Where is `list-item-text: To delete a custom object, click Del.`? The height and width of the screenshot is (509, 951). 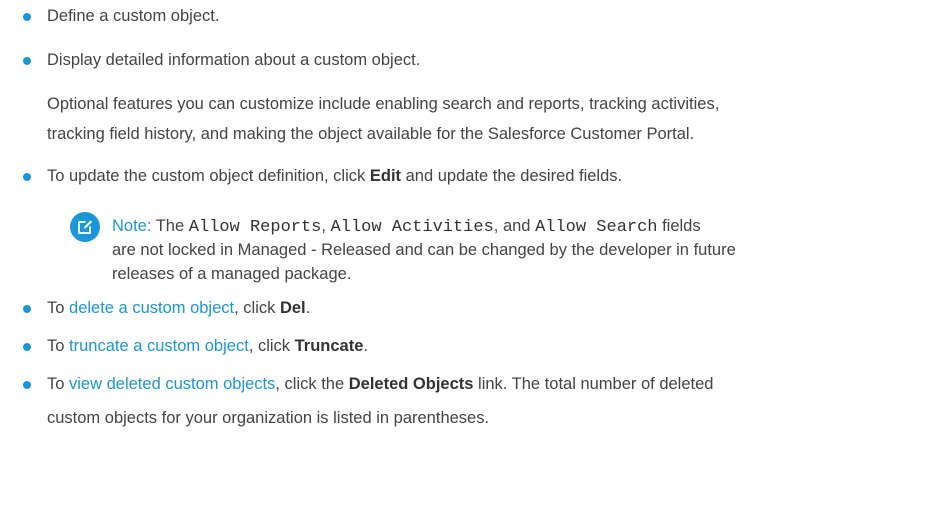
list-item-text: To delete a custom object, click Del. is located at coordinates (179, 308).